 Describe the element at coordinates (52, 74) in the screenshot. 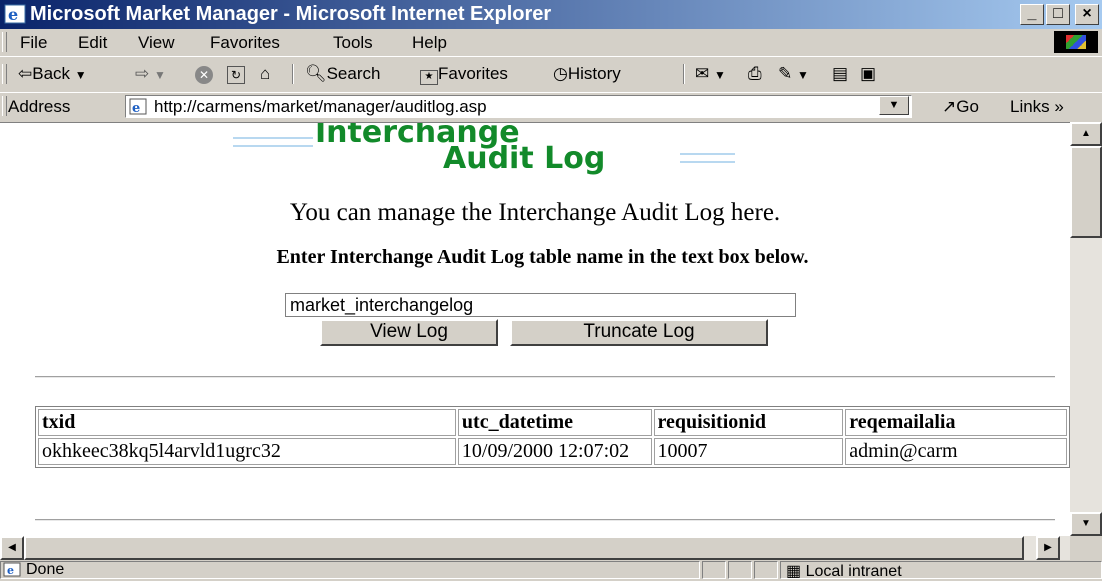

I see `back-button: ⇦Back ▼` at that location.